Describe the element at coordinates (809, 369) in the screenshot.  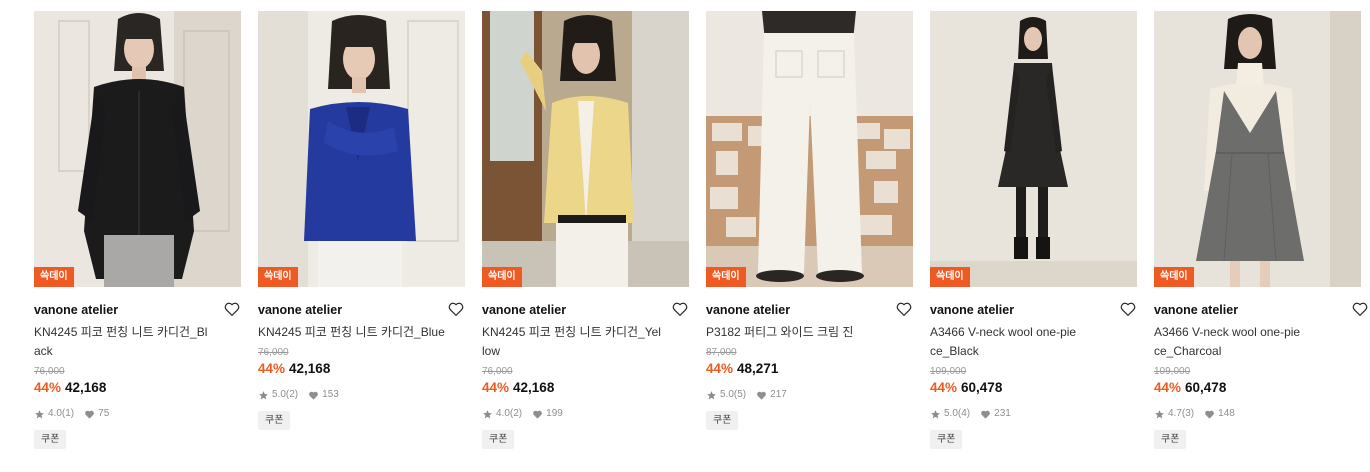
I see `sale-price-row: 44% 48,271` at that location.